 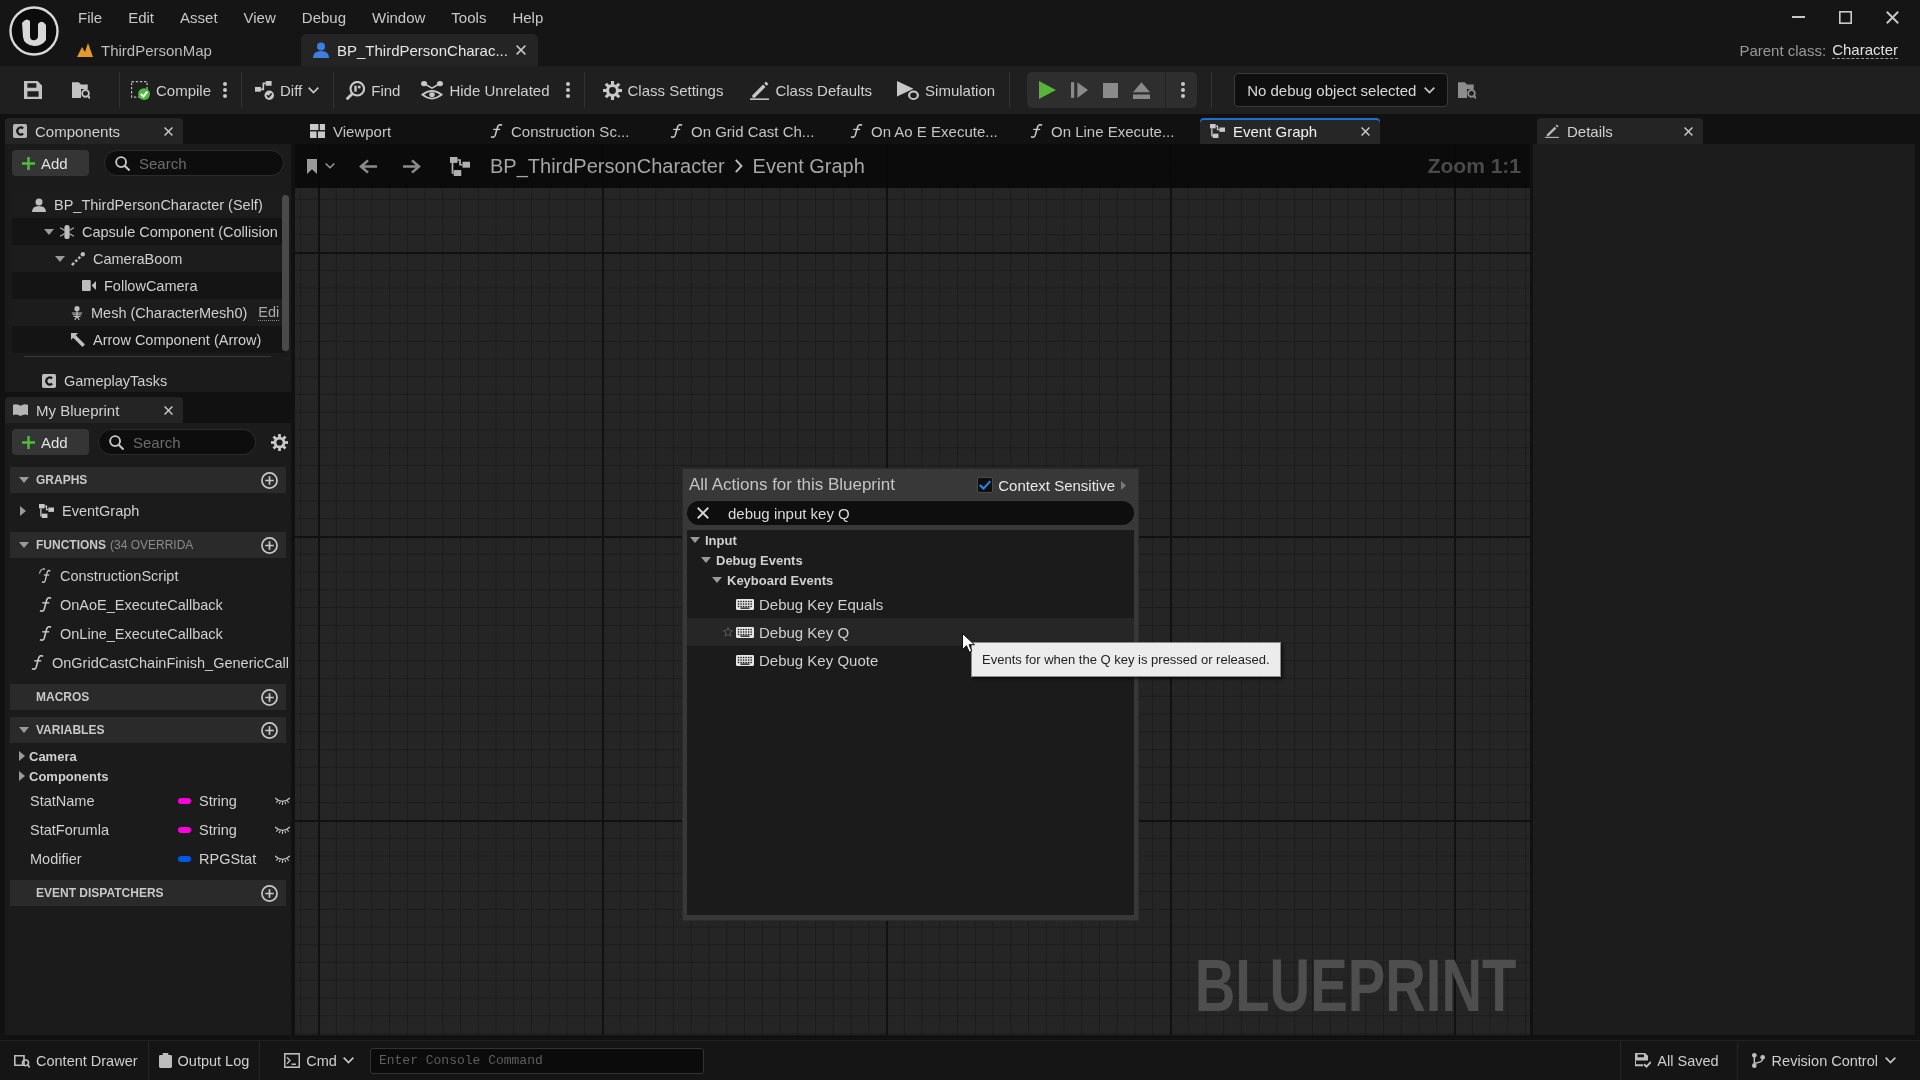 What do you see at coordinates (148, 776) in the screenshot?
I see `variable-category: Components` at bounding box center [148, 776].